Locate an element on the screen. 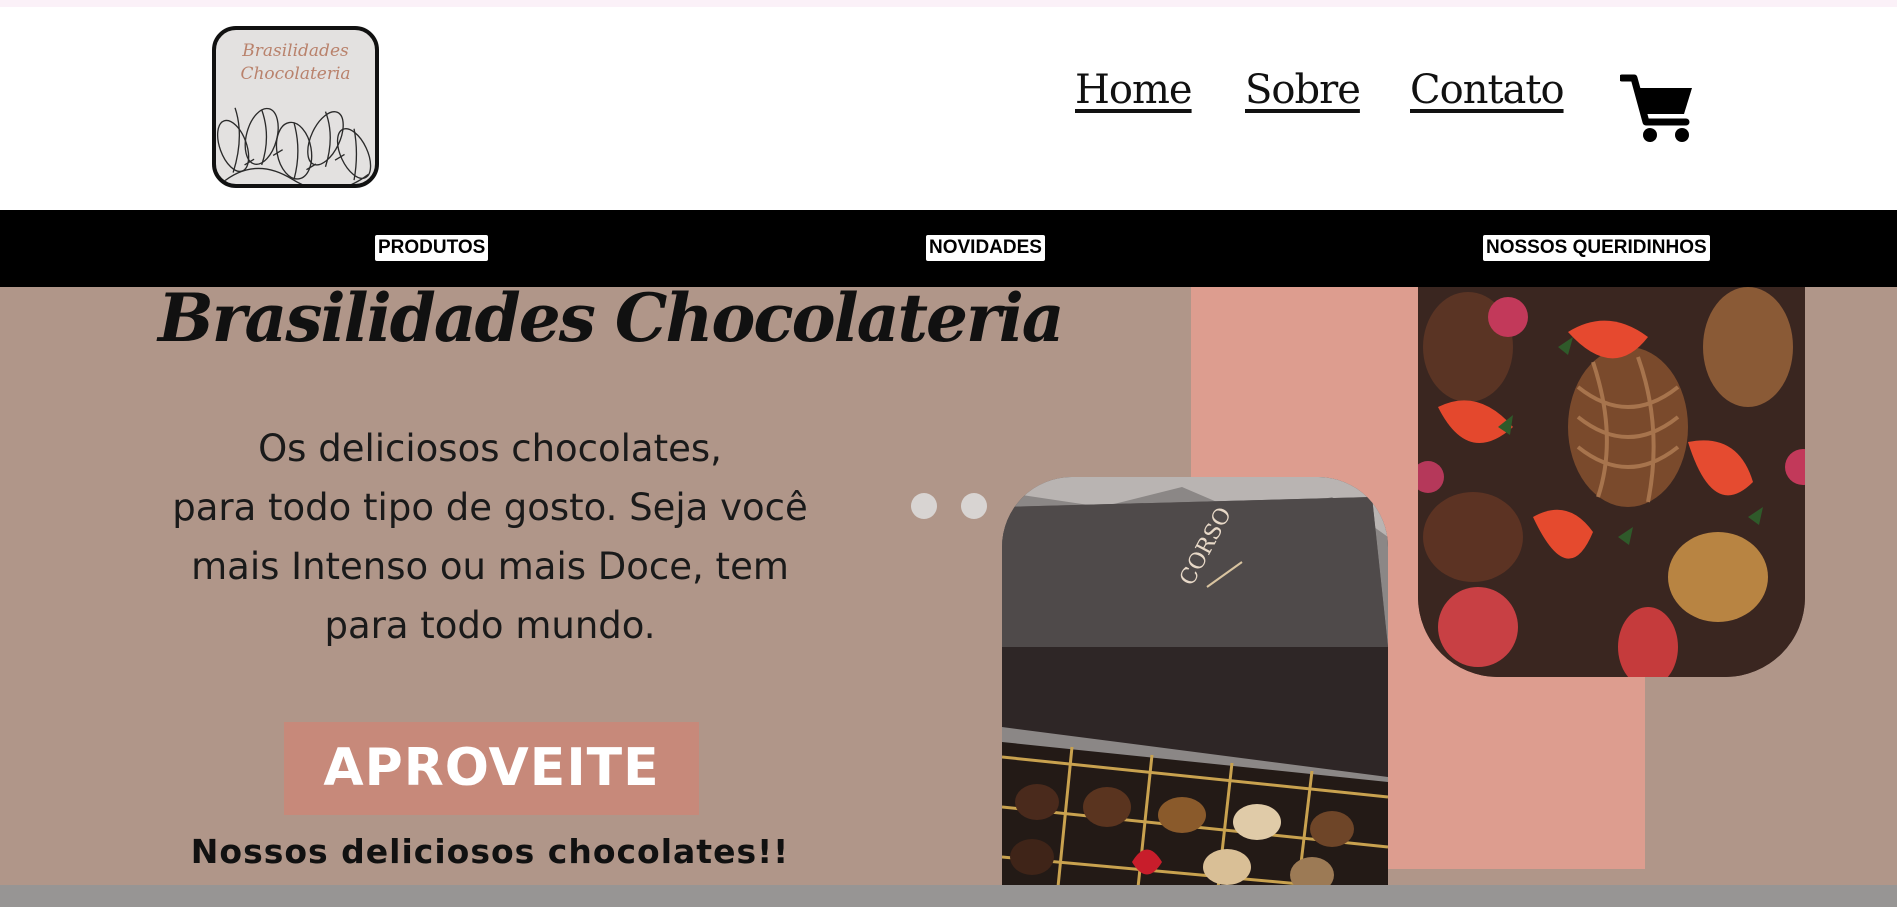  brand-logo: Brasilidades Chocolateria is located at coordinates (295, 107).